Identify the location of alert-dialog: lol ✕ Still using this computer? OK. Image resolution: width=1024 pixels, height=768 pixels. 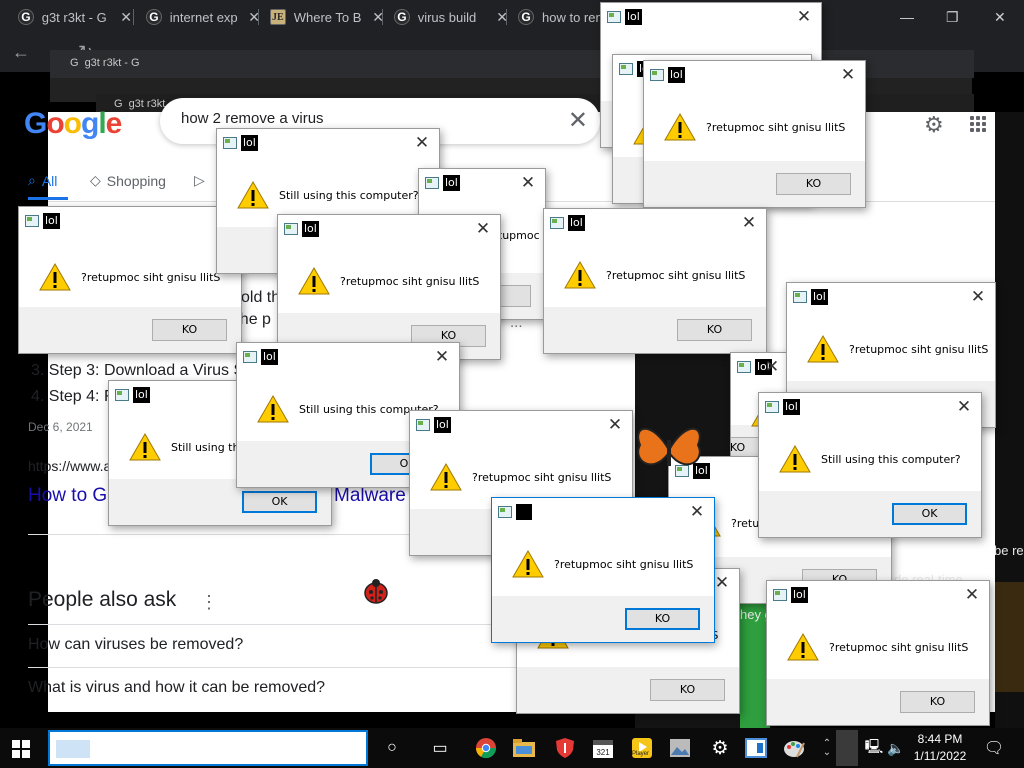
(870, 465).